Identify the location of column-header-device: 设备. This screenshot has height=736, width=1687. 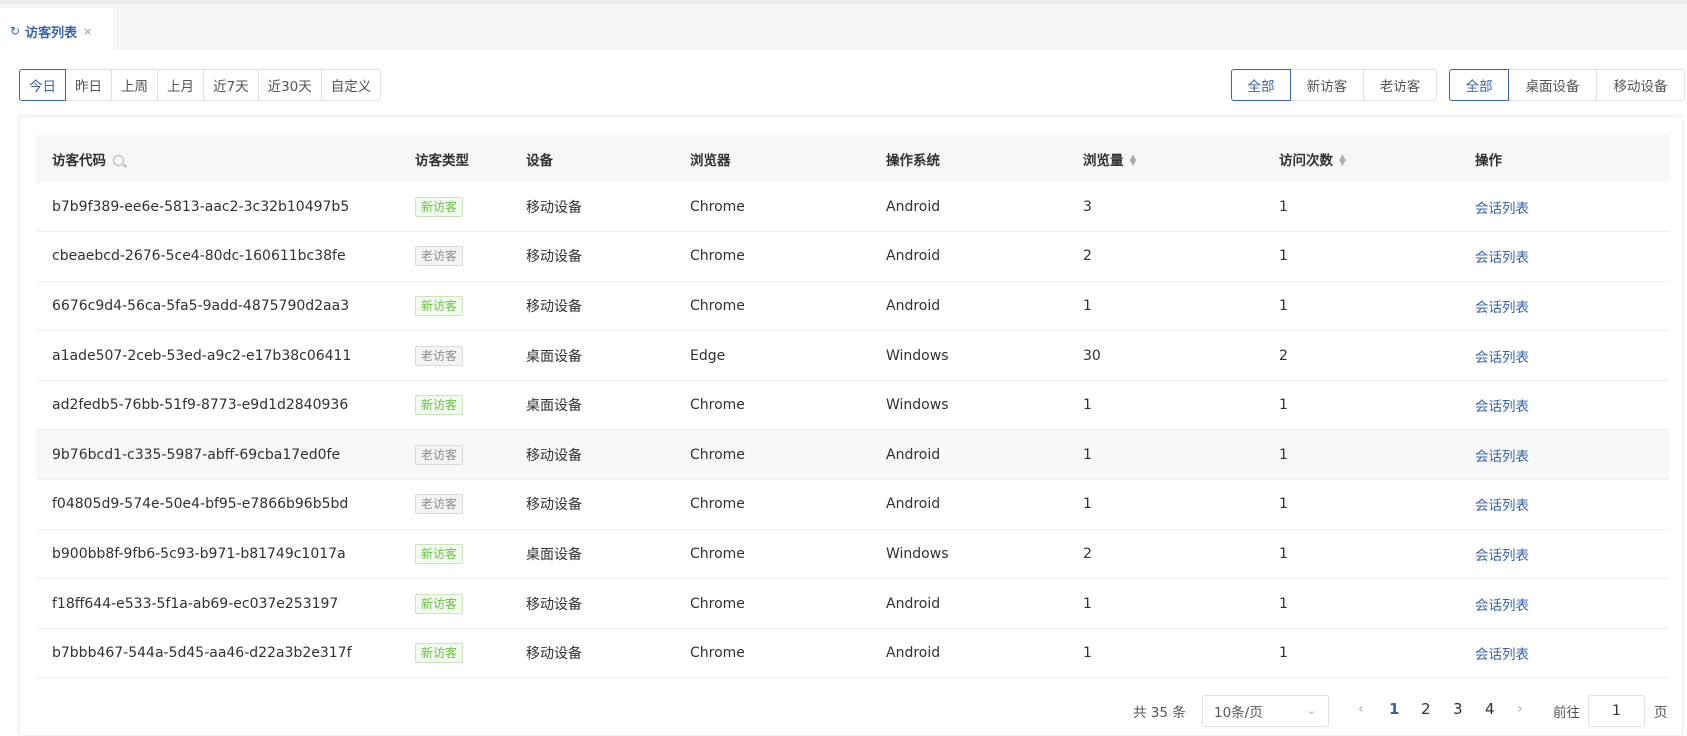
(539, 160).